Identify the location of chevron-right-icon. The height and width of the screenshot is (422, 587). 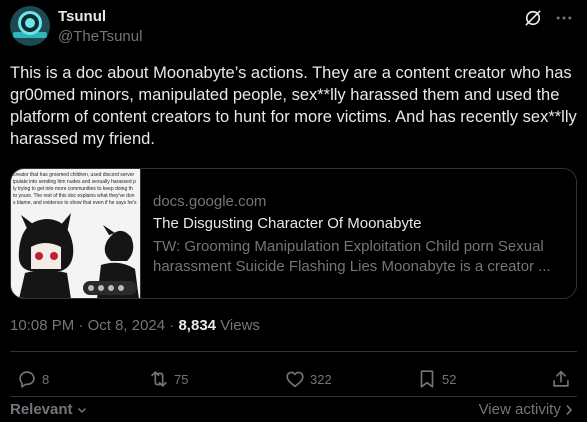
(569, 410).